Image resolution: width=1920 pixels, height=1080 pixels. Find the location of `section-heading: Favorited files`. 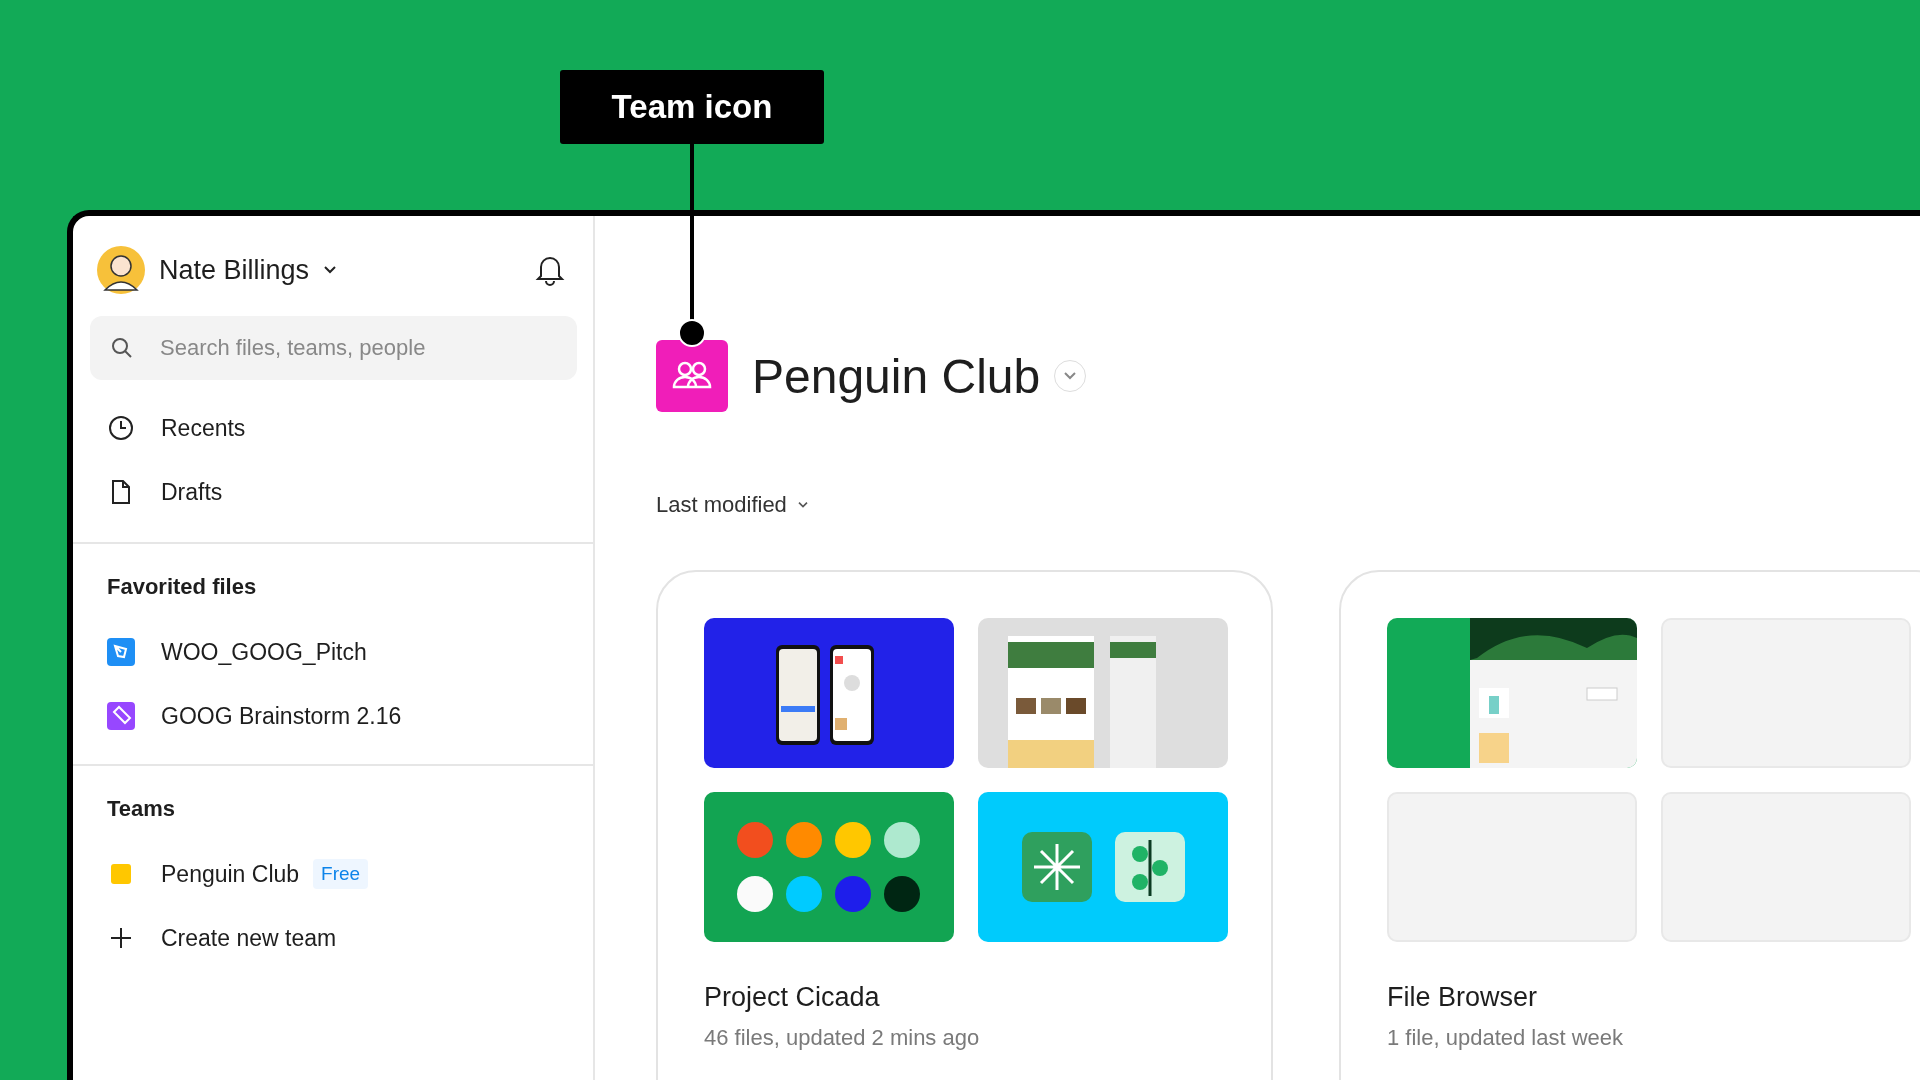

section-heading: Favorited files is located at coordinates (182, 587).